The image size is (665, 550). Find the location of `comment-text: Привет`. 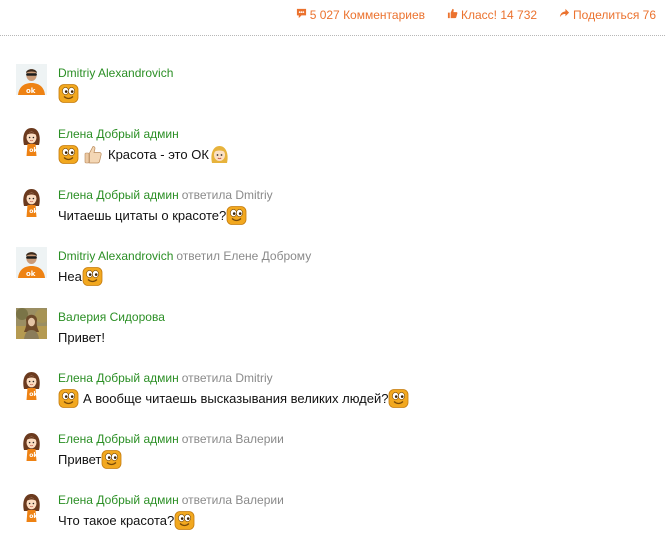

comment-text: Привет is located at coordinates (90, 459).